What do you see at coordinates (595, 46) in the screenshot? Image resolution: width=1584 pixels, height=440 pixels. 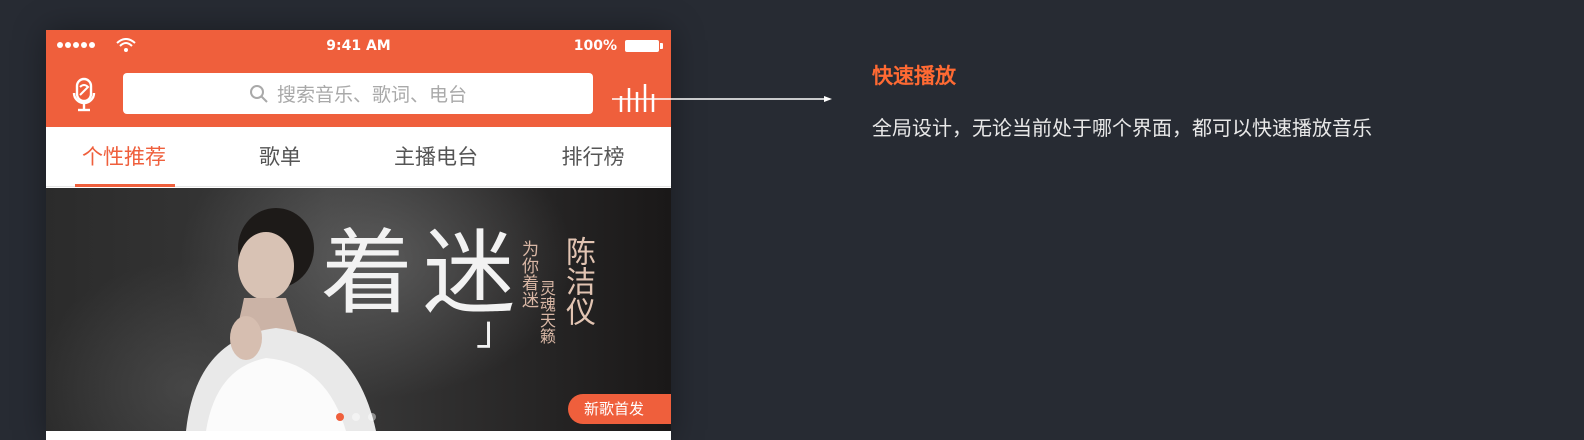 I see `battery-percent: 100%` at bounding box center [595, 46].